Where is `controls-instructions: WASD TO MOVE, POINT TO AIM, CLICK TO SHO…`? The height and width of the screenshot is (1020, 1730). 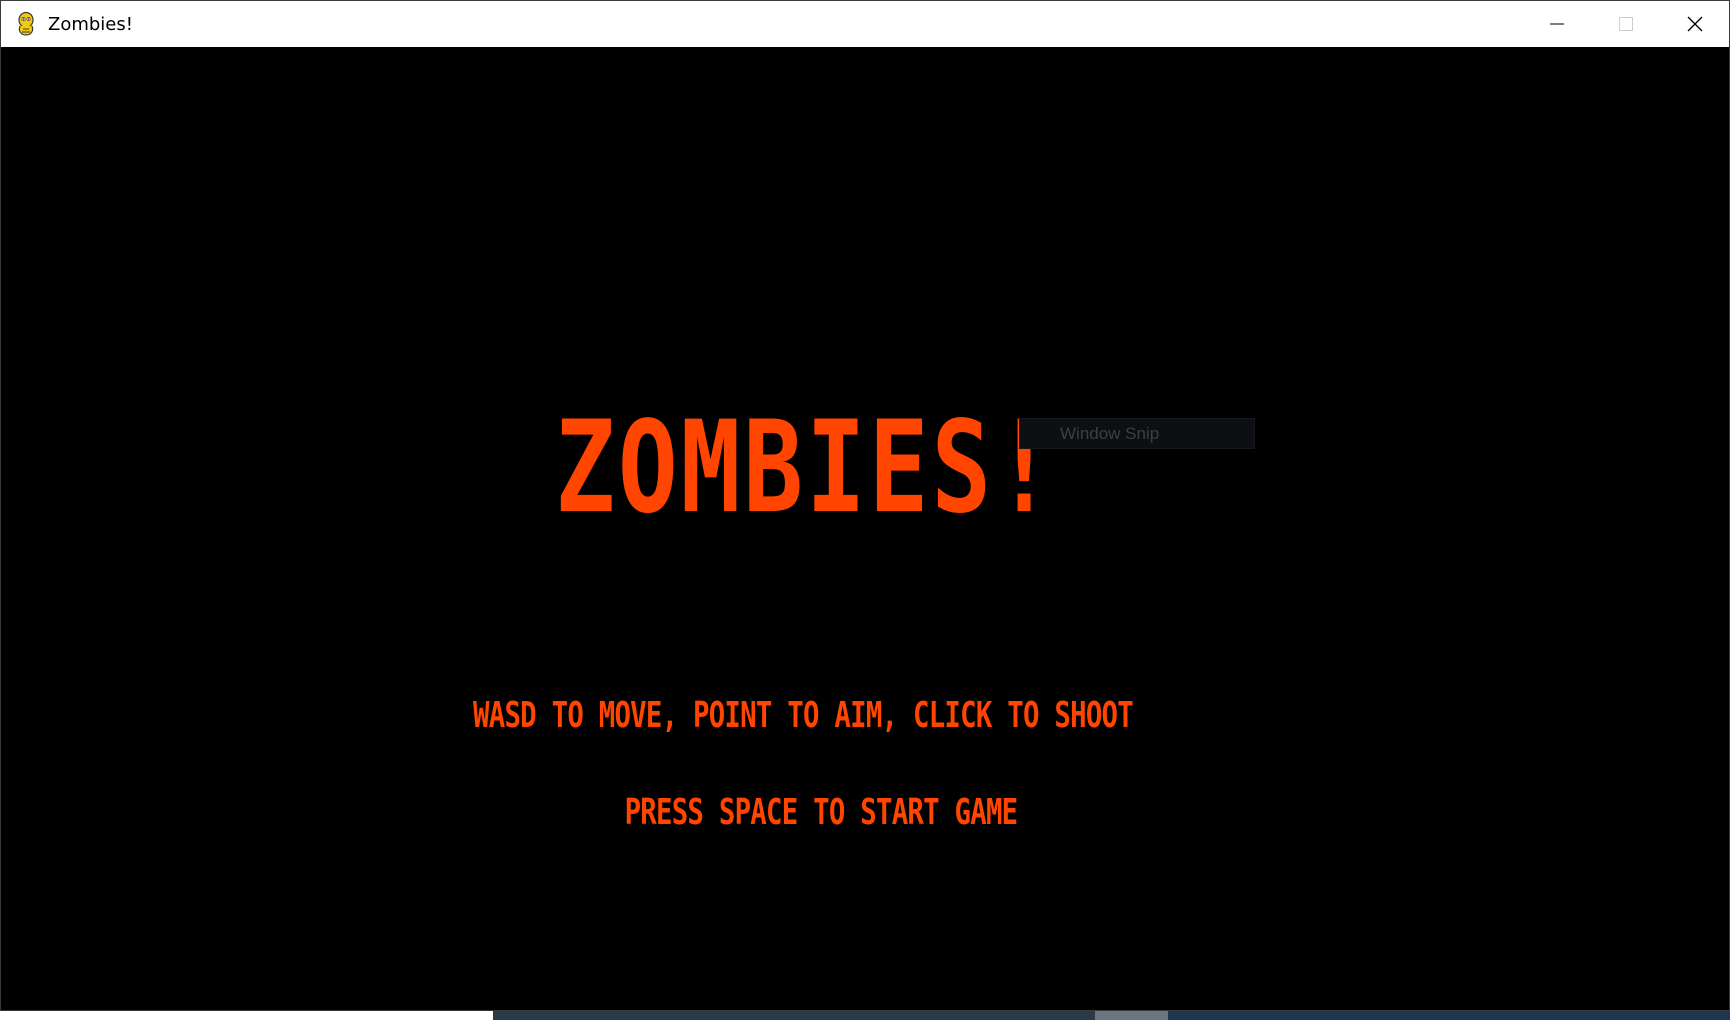
controls-instructions: WASD TO MOVE, POINT TO AIM, CLICK TO SHO… is located at coordinates (803, 715).